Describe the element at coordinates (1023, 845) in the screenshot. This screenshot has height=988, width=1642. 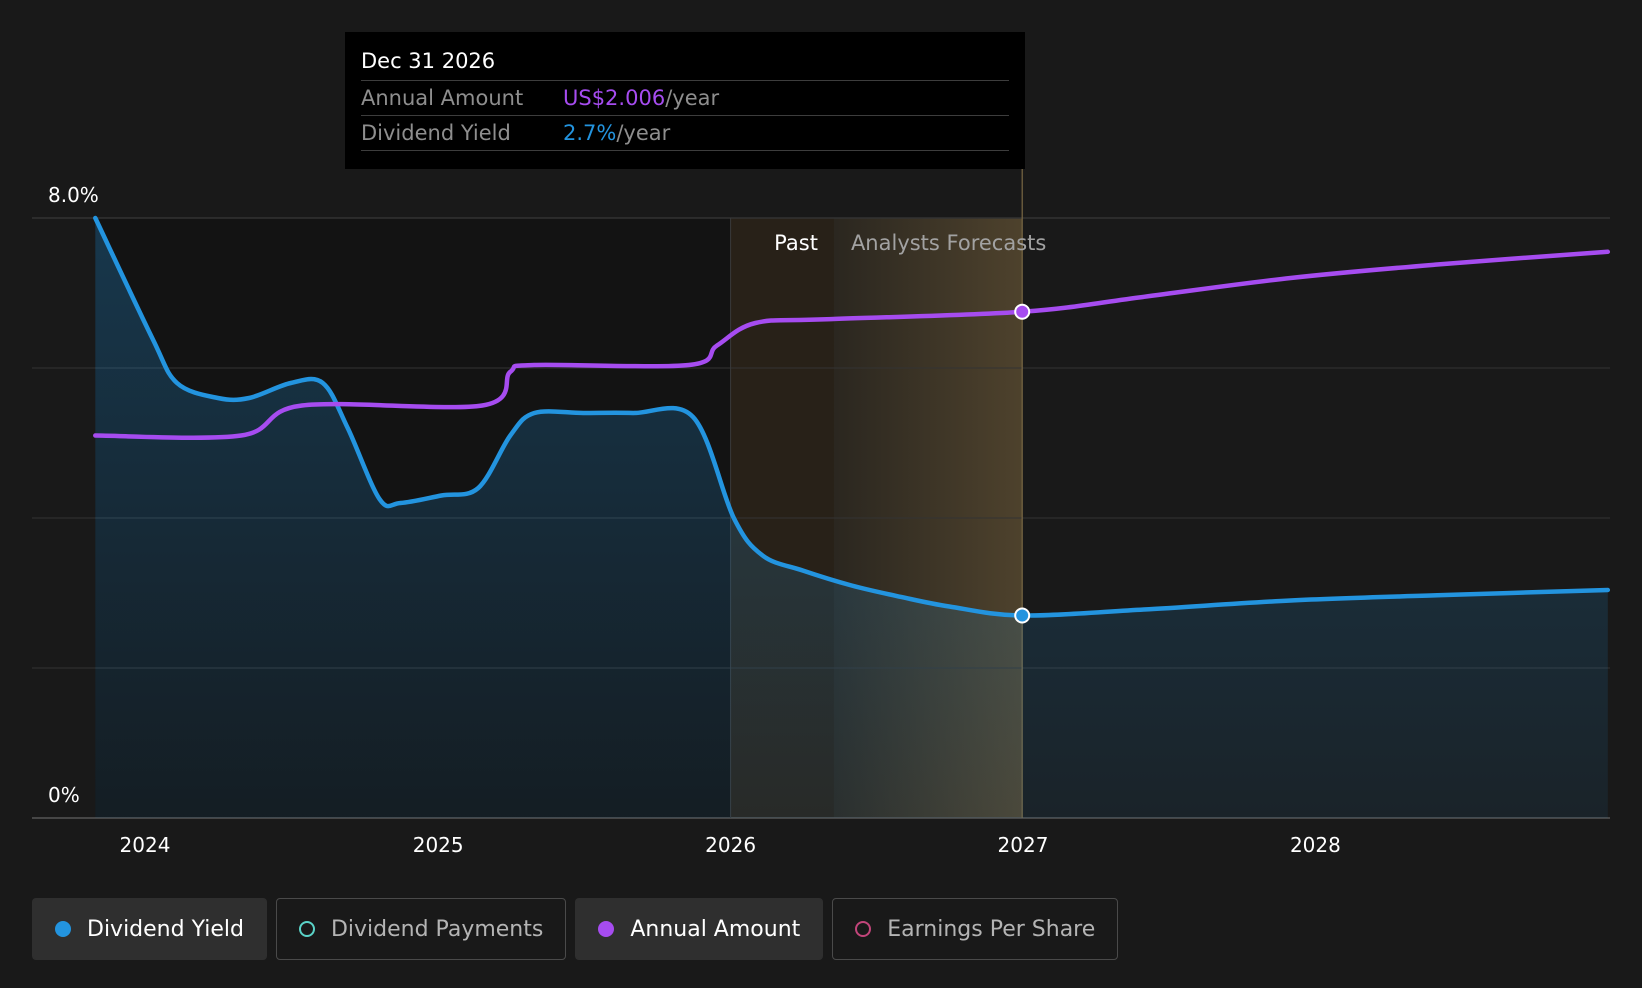
I see `x-tick-label: 2027` at that location.